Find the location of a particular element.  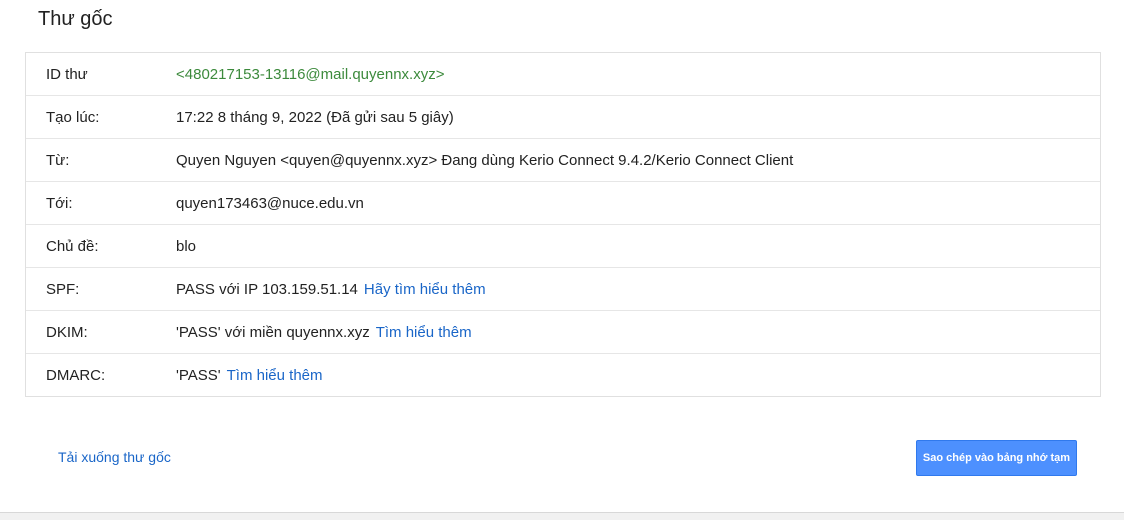

dkim-learn-more-link: Tìm hiểu thêm is located at coordinates (424, 332).